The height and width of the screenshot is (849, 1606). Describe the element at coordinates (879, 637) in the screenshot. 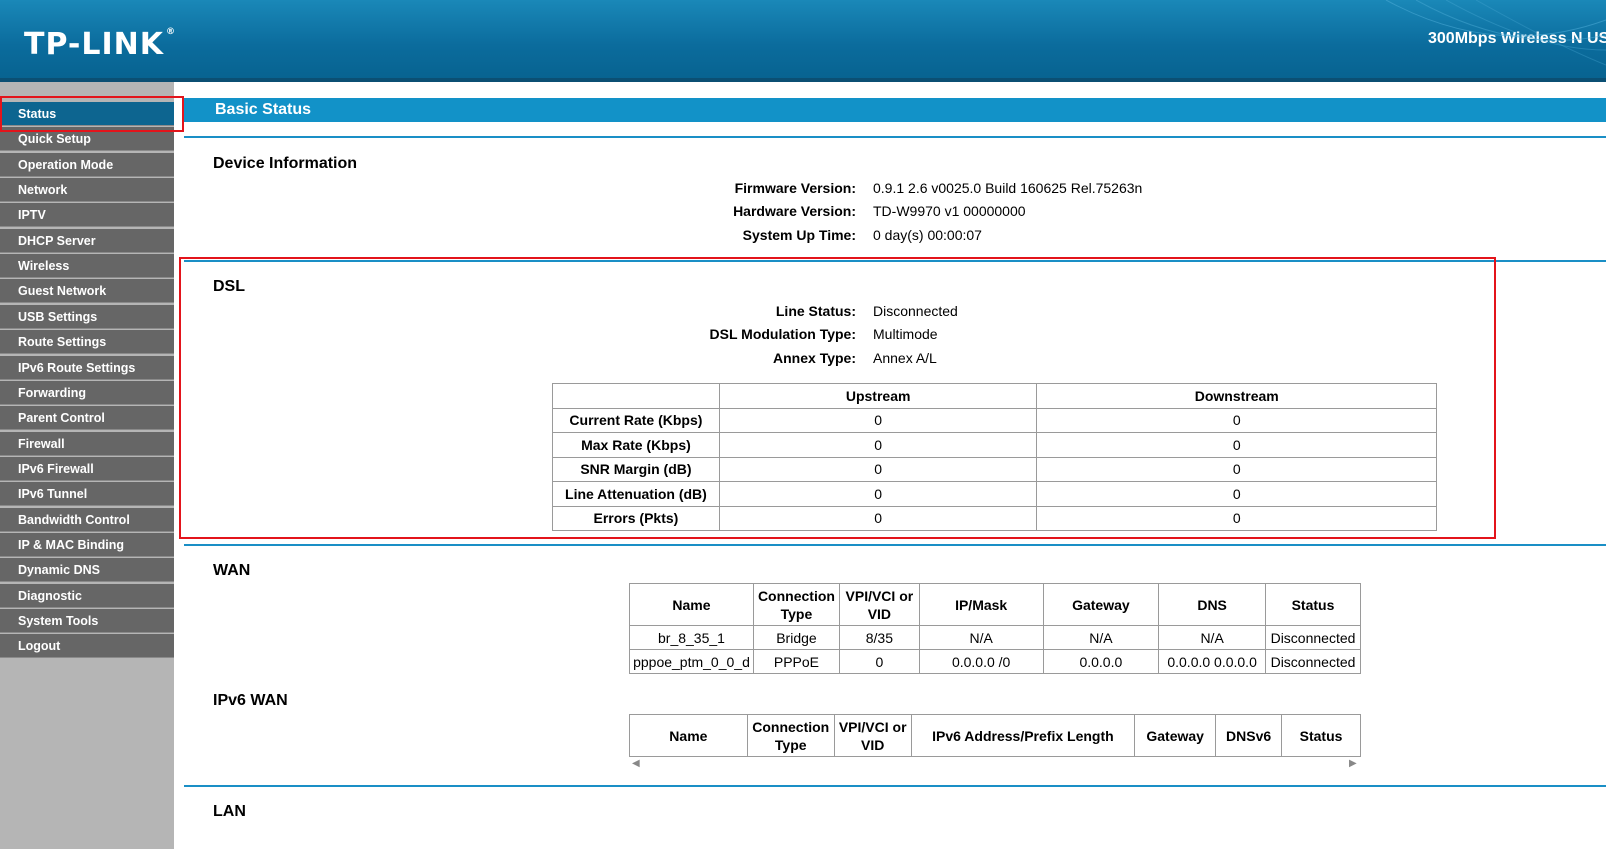

I see `table-cell: 8/35` at that location.